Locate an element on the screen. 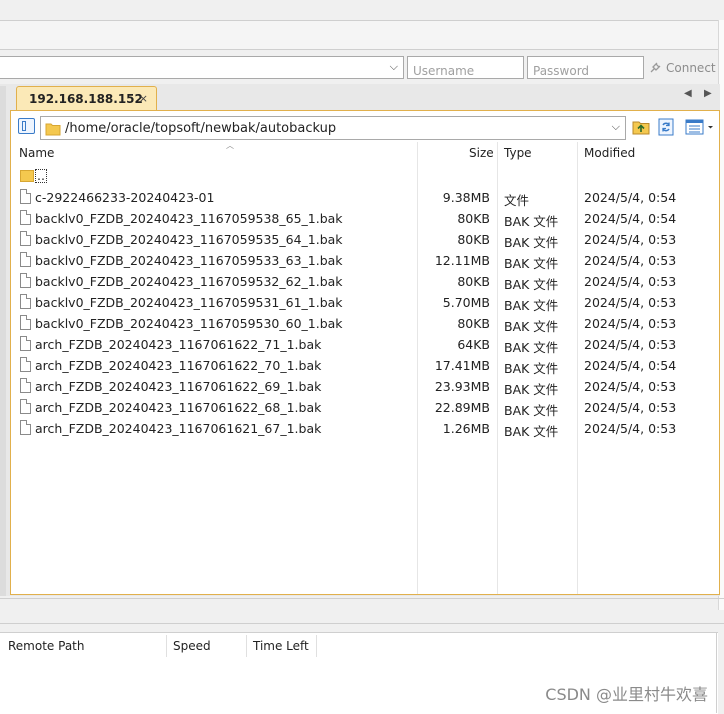 This screenshot has height=714, width=724. file-type: 文件 is located at coordinates (517, 200).